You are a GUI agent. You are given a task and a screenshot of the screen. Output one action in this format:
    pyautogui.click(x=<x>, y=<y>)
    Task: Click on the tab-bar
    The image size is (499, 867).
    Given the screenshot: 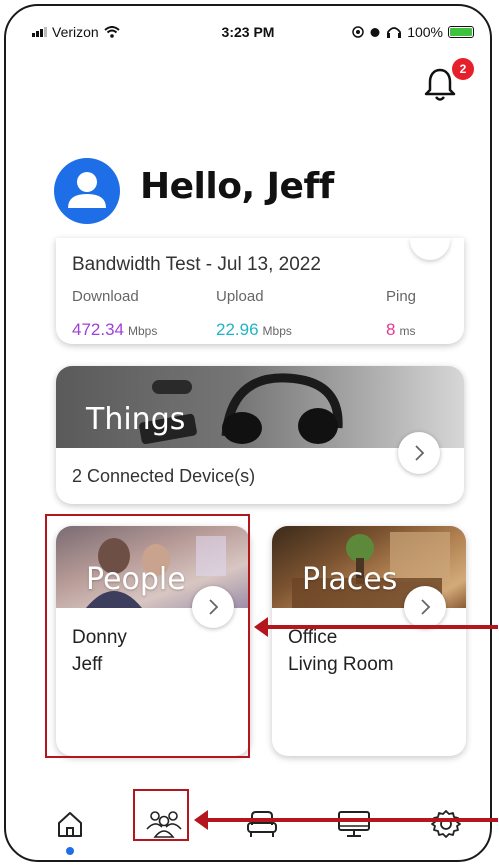 What is the action you would take?
    pyautogui.click(x=248, y=823)
    